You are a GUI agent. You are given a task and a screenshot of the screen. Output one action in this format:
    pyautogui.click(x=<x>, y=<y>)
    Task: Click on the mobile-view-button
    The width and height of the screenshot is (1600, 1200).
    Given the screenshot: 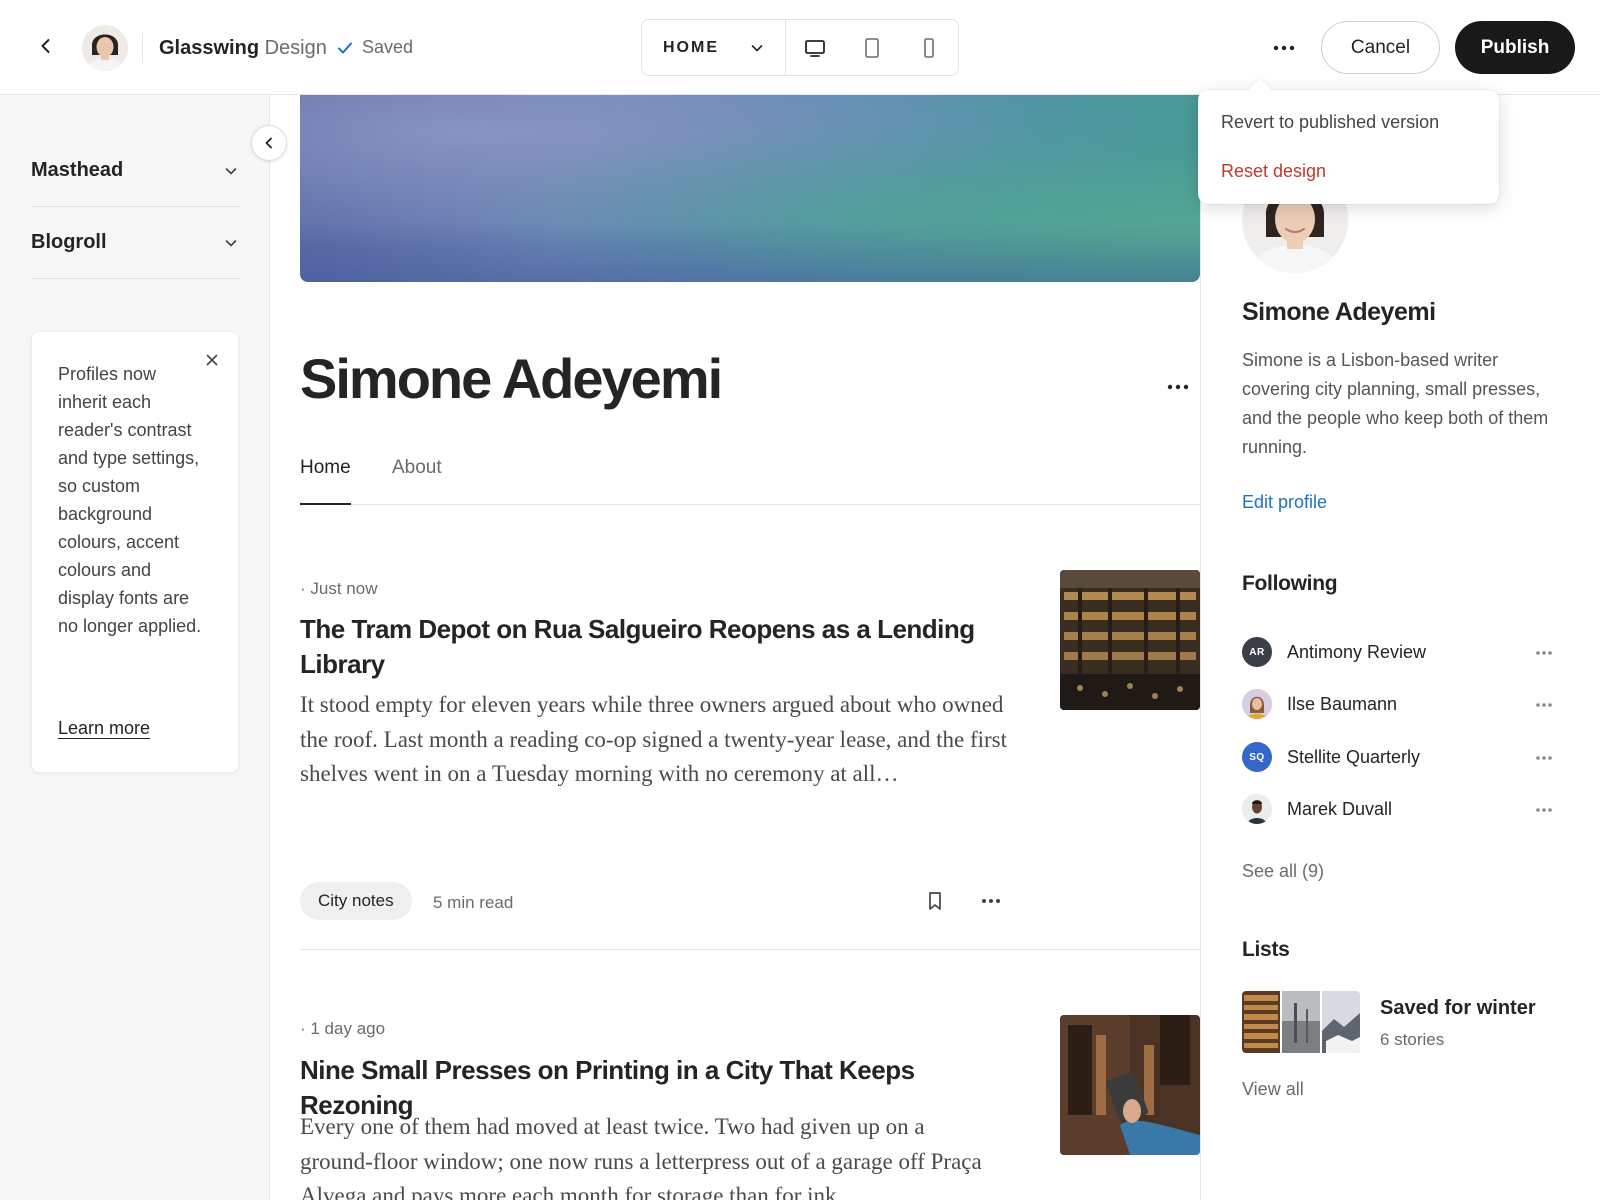 What is the action you would take?
    pyautogui.click(x=928, y=47)
    